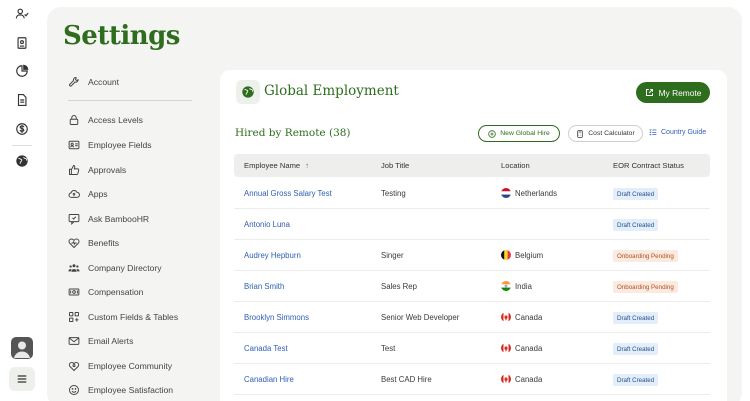  Describe the element at coordinates (331, 91) in the screenshot. I see `card-title: Global Employment` at that location.